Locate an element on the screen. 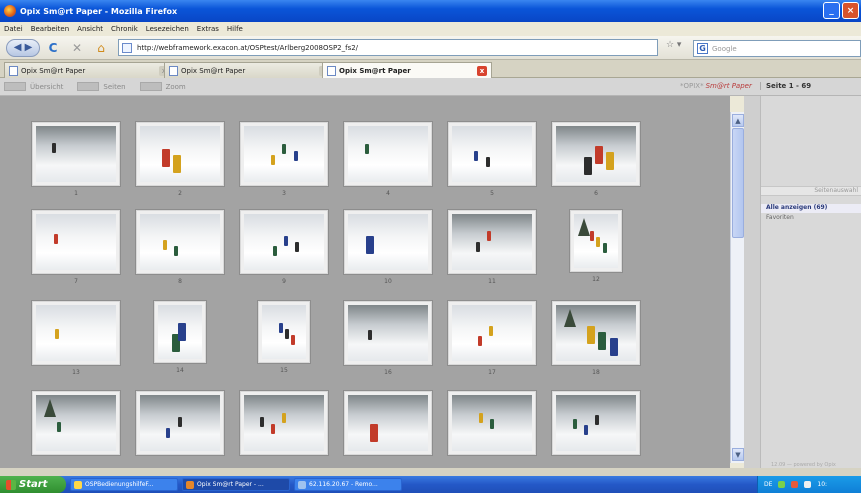 The width and height of the screenshot is (861, 493). start-label: Start is located at coordinates (33, 484).